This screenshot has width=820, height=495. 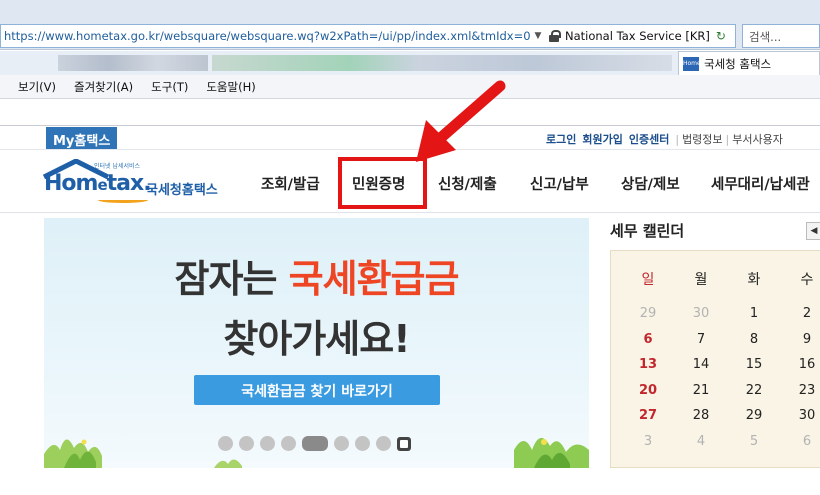 What do you see at coordinates (316, 339) in the screenshot?
I see `banner-subheadline: 찾아가세요!` at bounding box center [316, 339].